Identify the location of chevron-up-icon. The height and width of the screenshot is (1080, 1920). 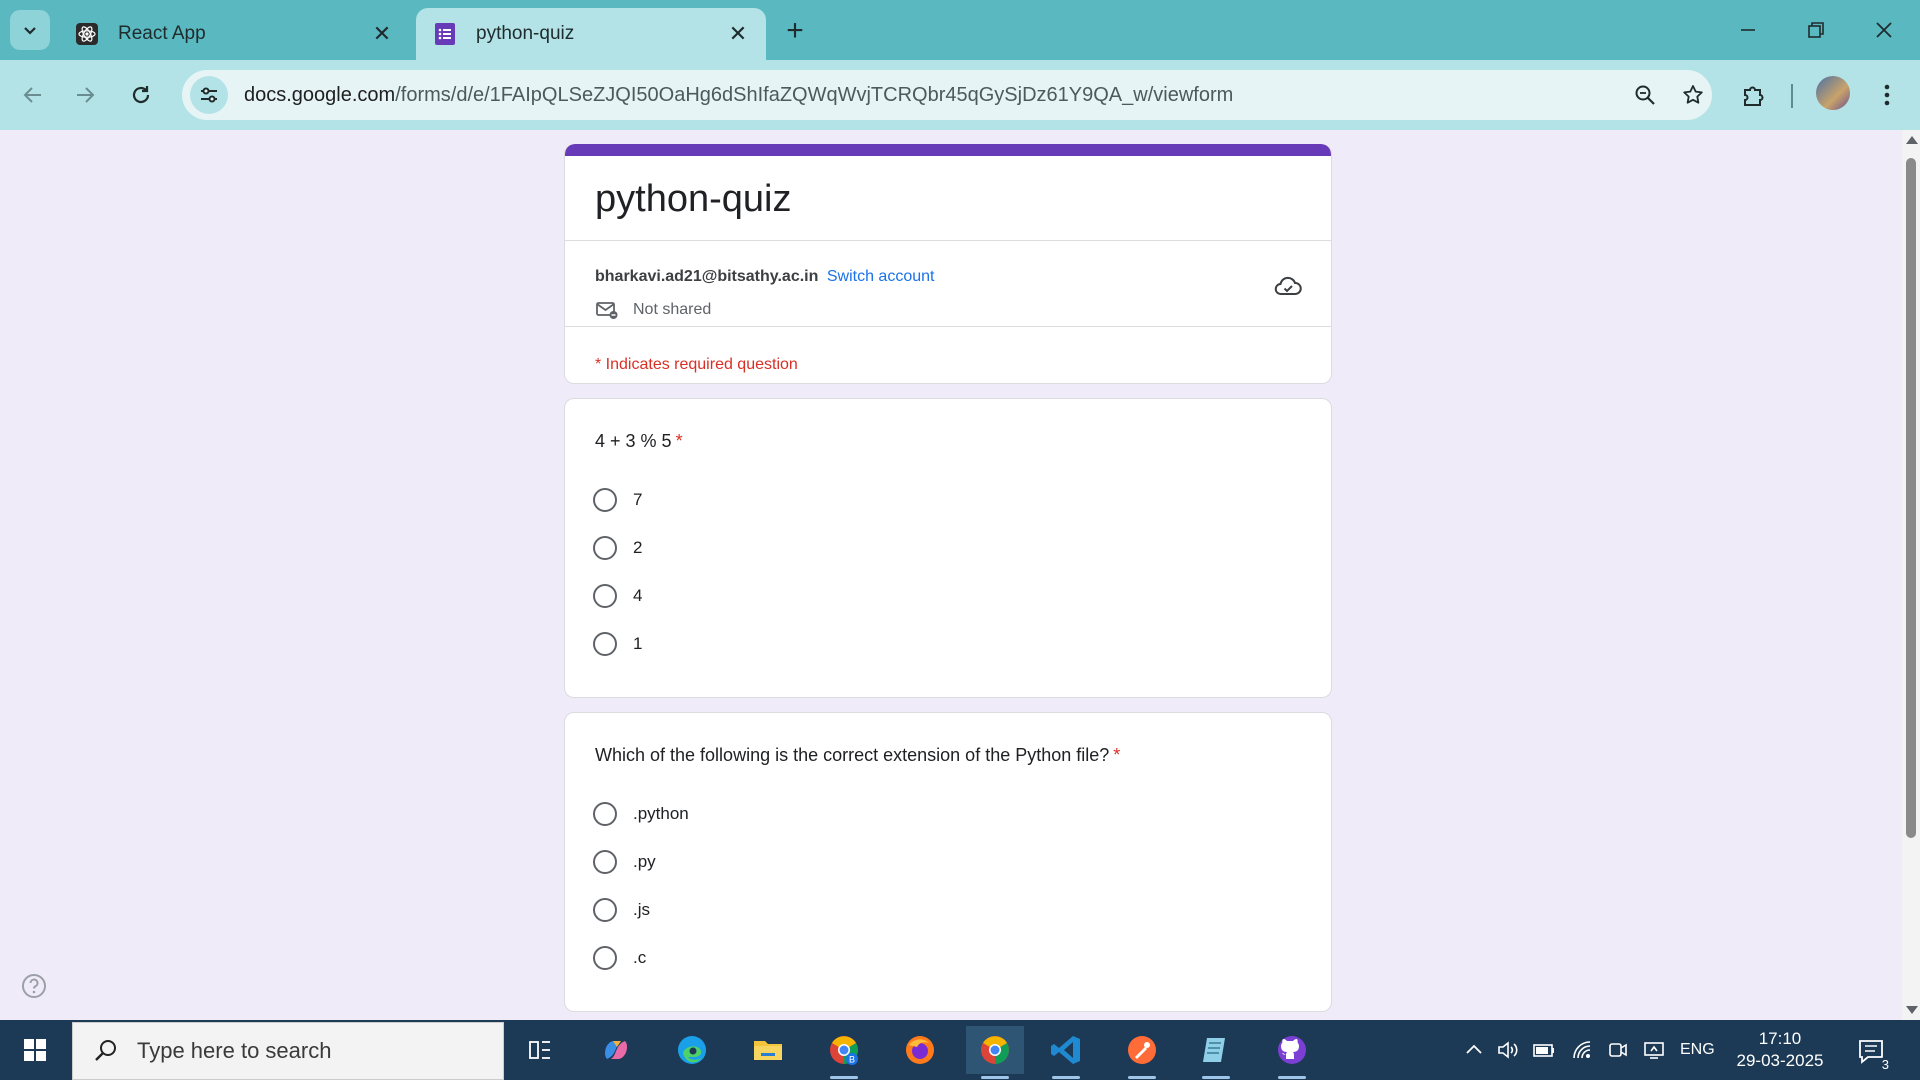
(1474, 1050).